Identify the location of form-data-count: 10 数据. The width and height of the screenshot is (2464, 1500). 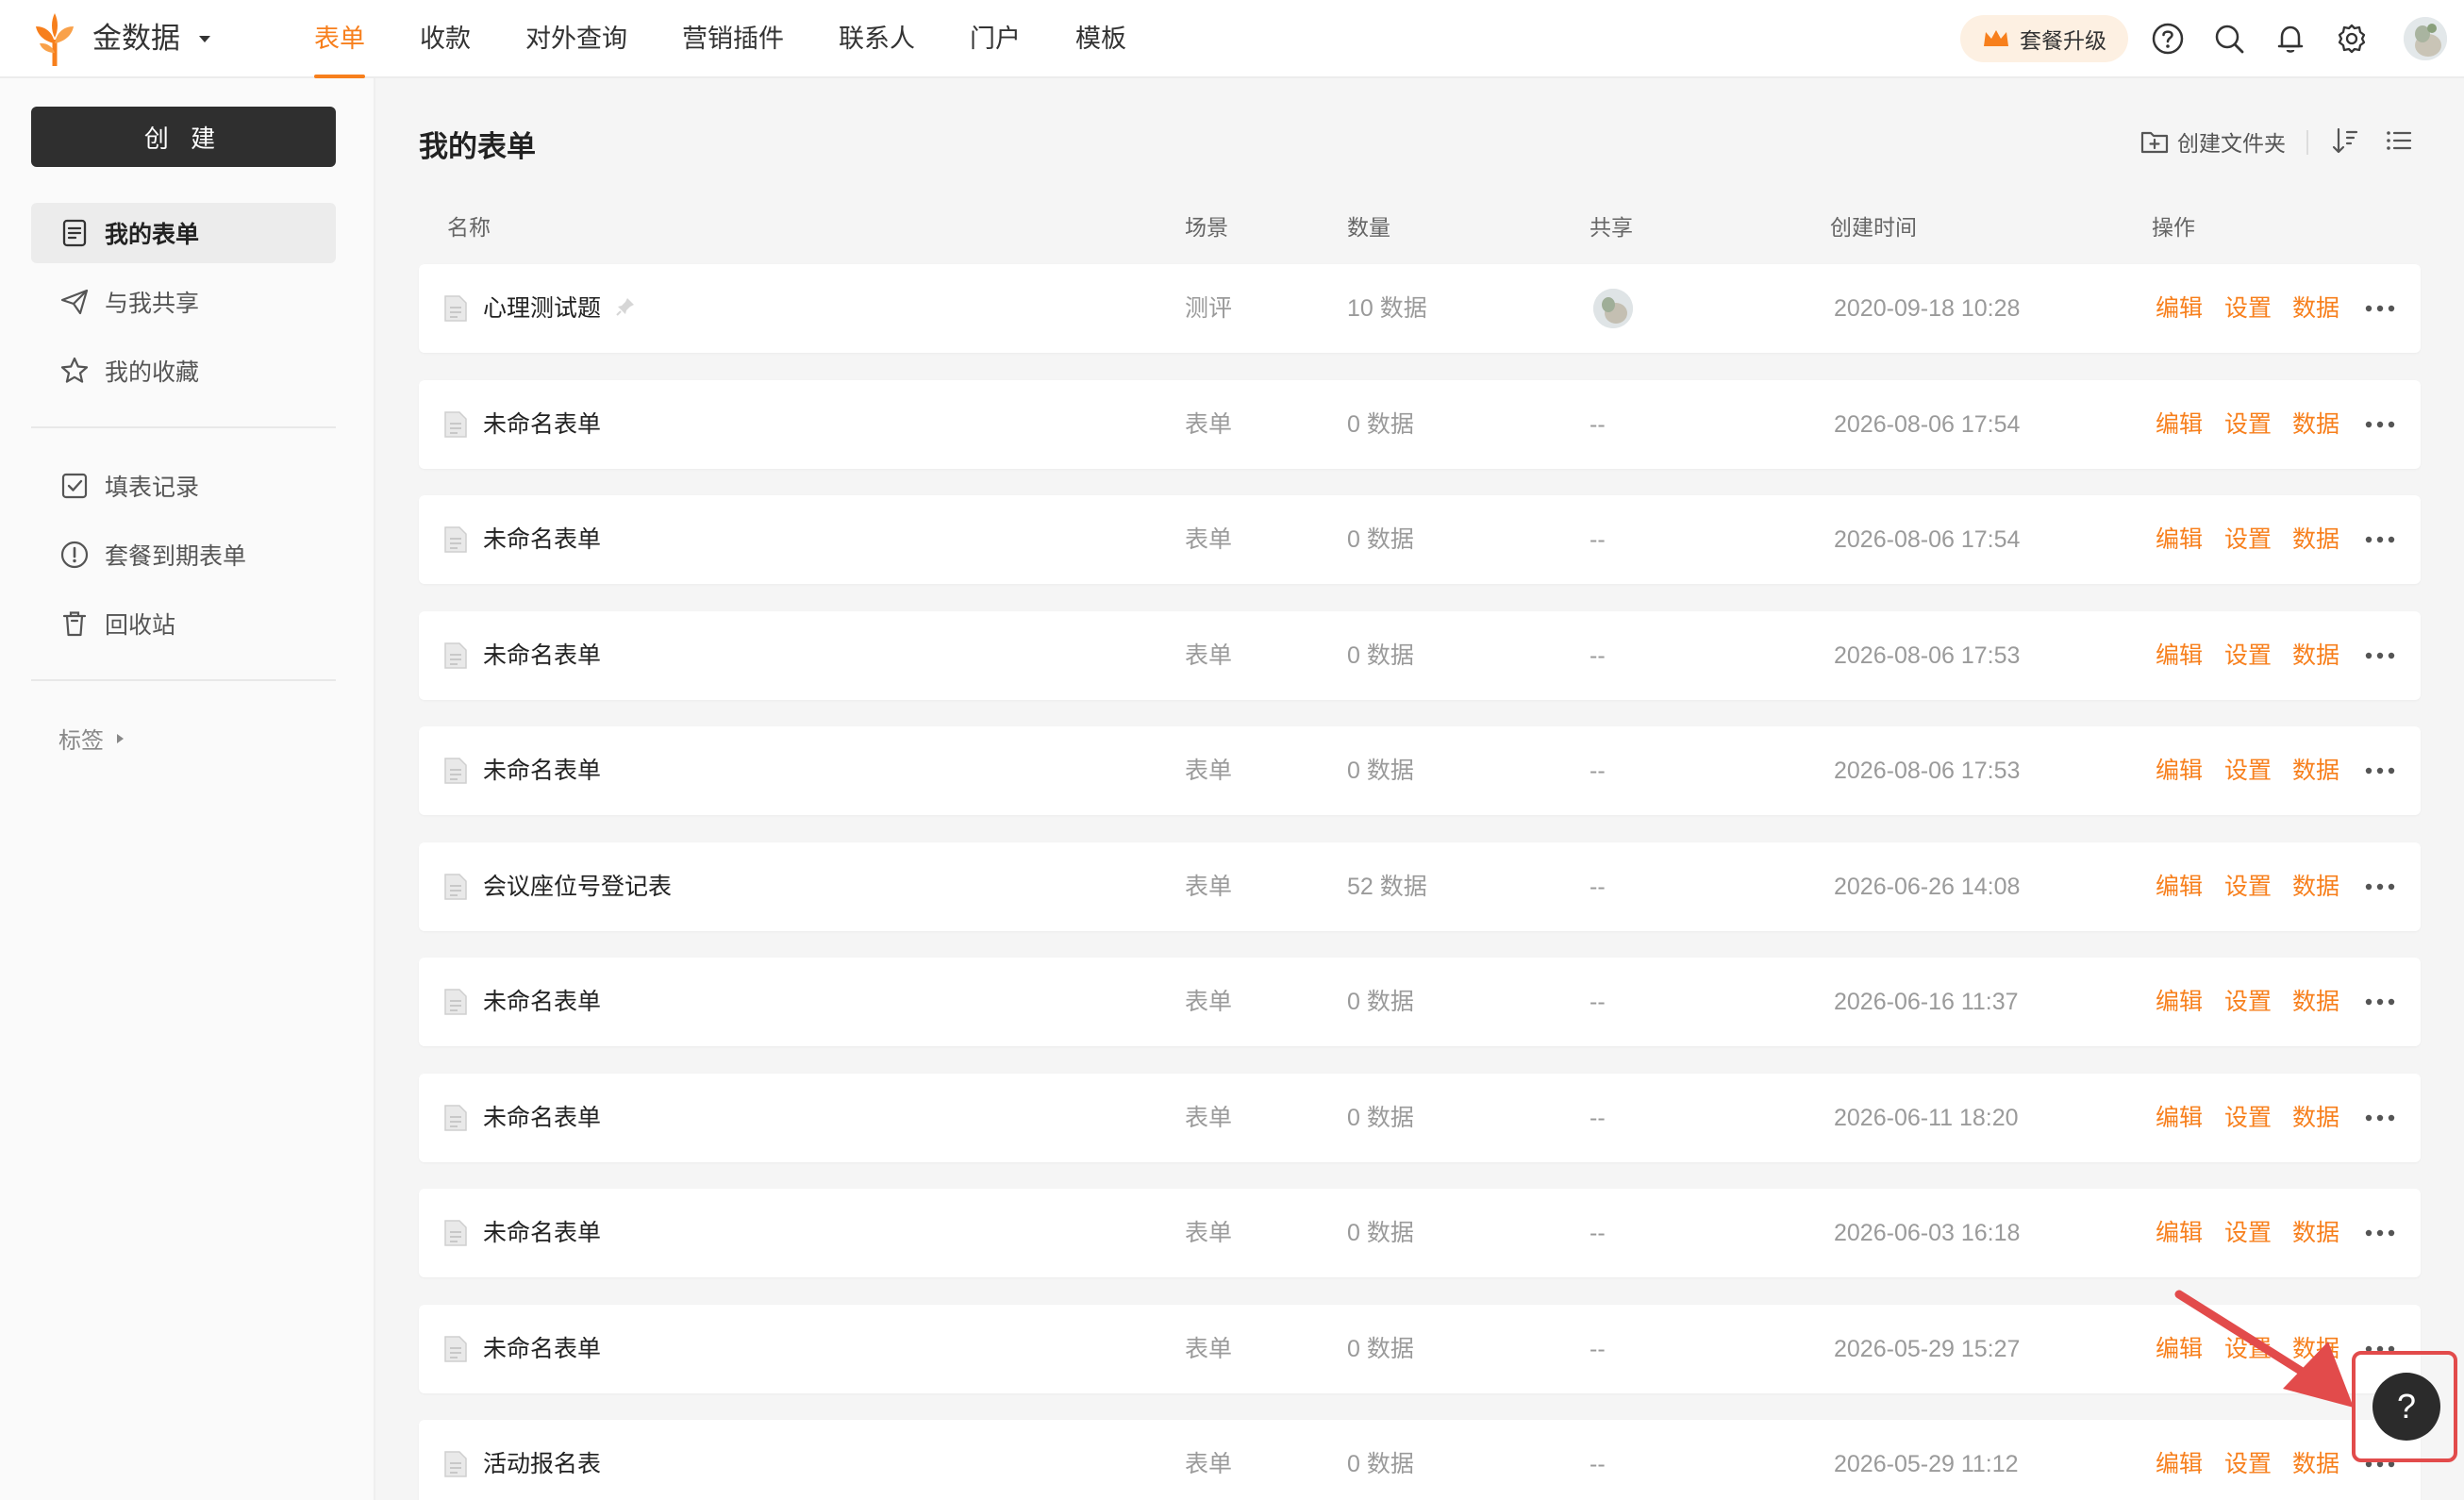
(1387, 308).